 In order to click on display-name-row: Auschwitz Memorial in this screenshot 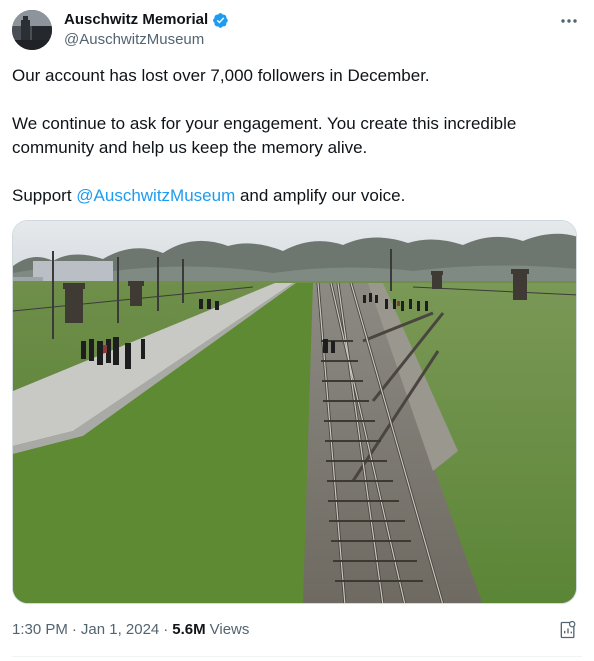, I will do `click(146, 20)`.